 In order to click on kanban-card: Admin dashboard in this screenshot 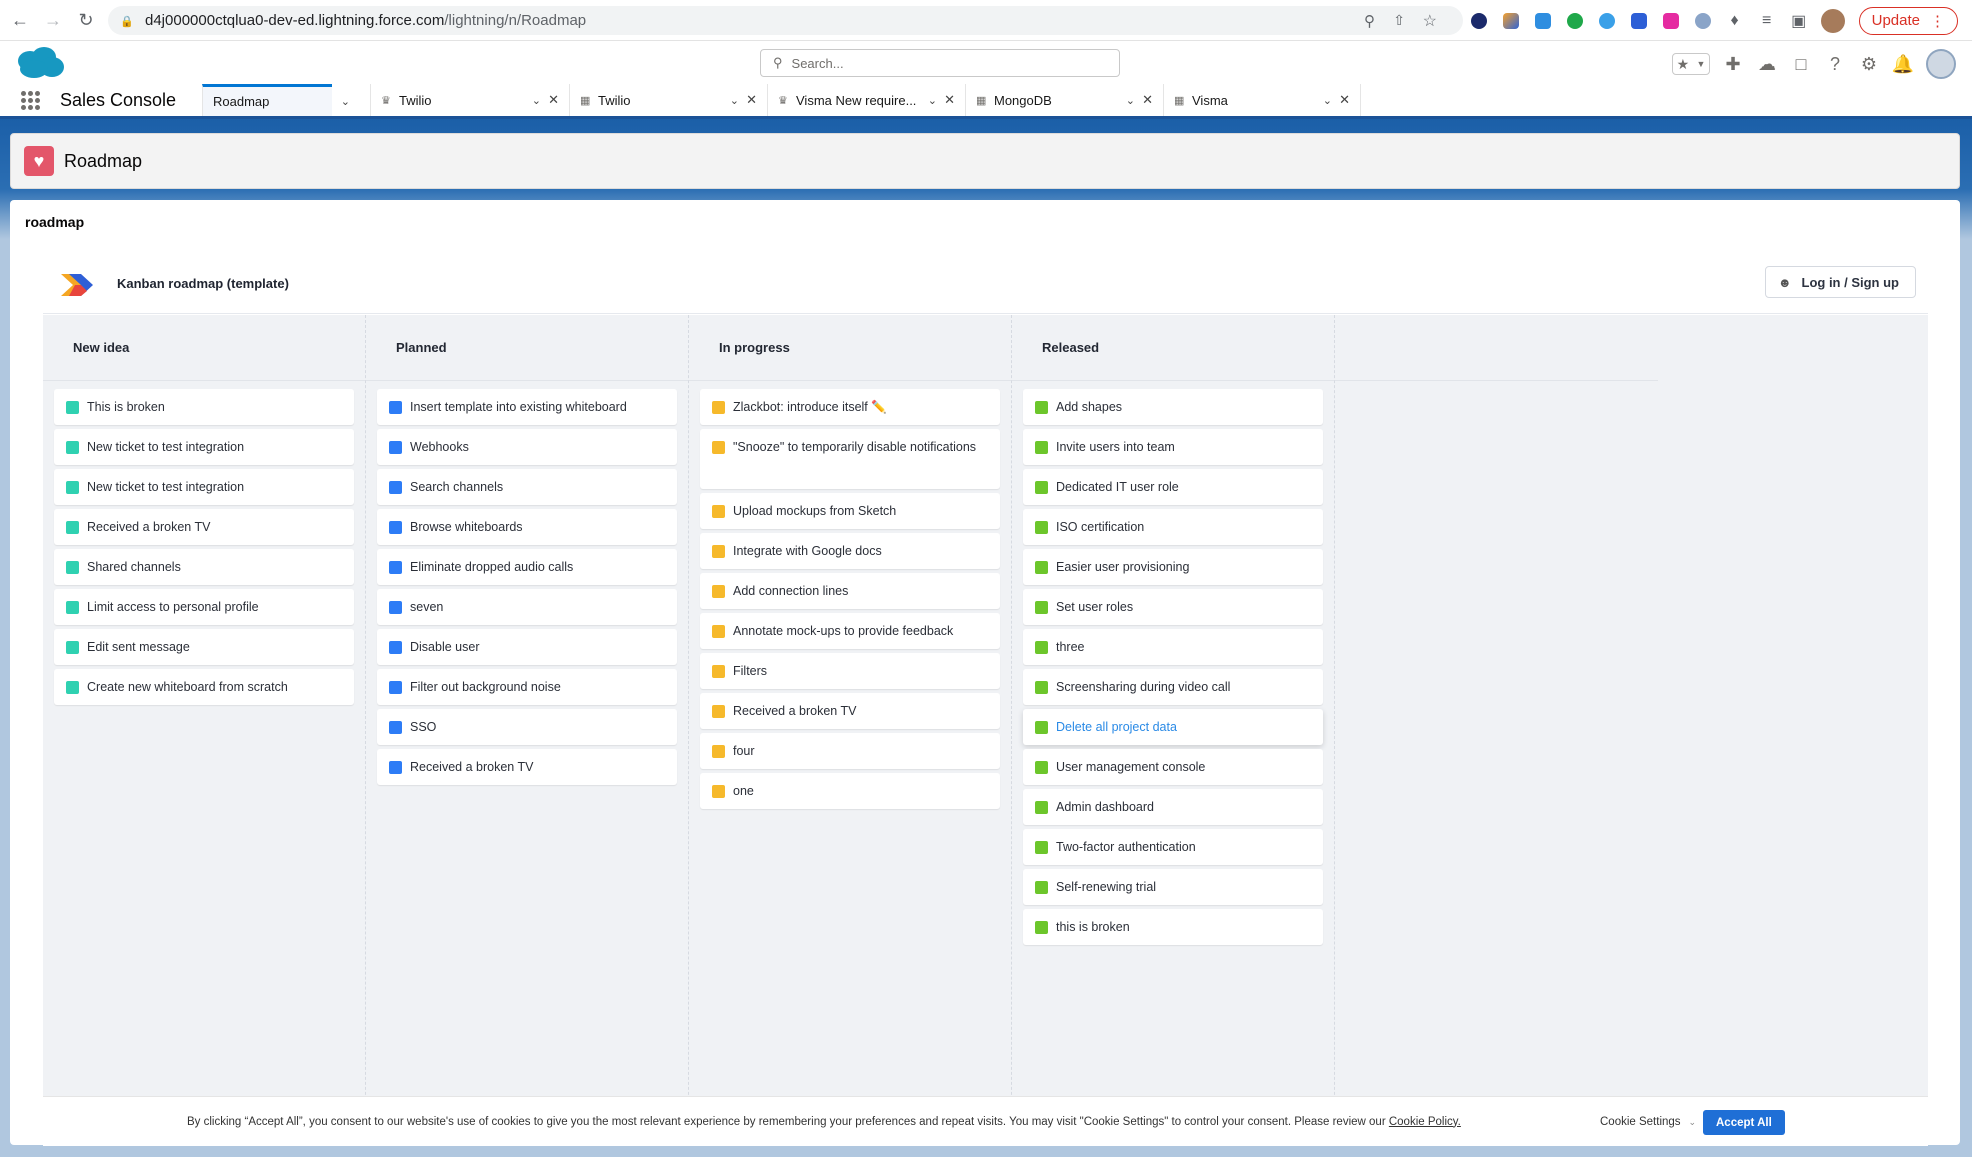, I will do `click(1173, 807)`.